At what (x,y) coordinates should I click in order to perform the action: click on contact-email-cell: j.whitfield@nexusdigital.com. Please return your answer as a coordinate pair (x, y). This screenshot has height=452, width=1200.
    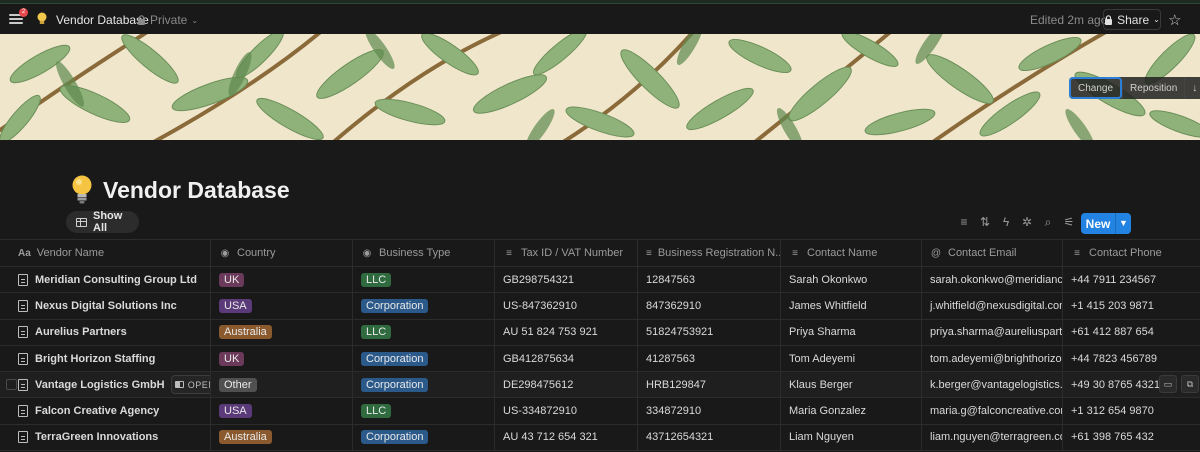
    Looking at the image, I should click on (992, 306).